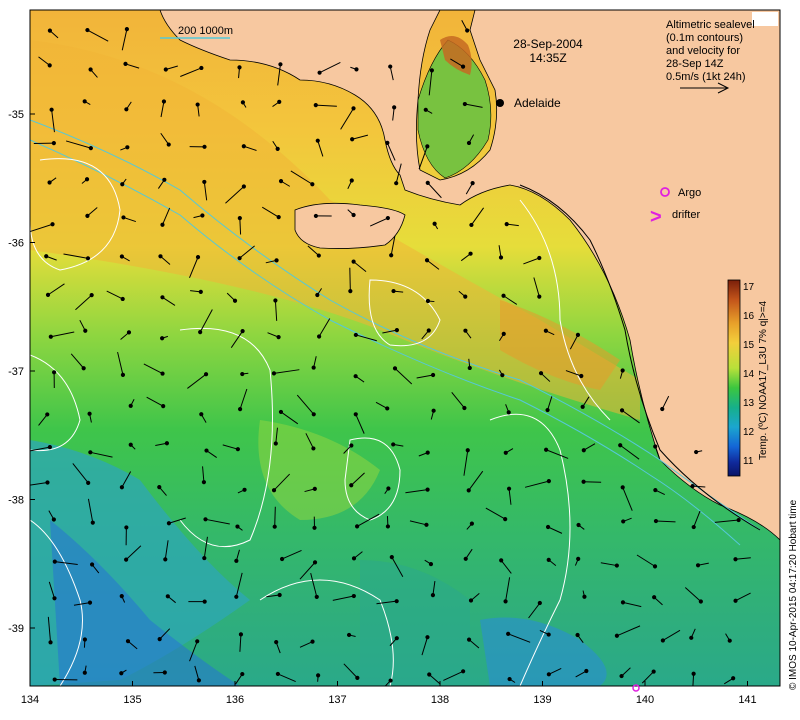 The image size is (800, 720). I want to click on drifter-label: drifter, so click(686, 215).